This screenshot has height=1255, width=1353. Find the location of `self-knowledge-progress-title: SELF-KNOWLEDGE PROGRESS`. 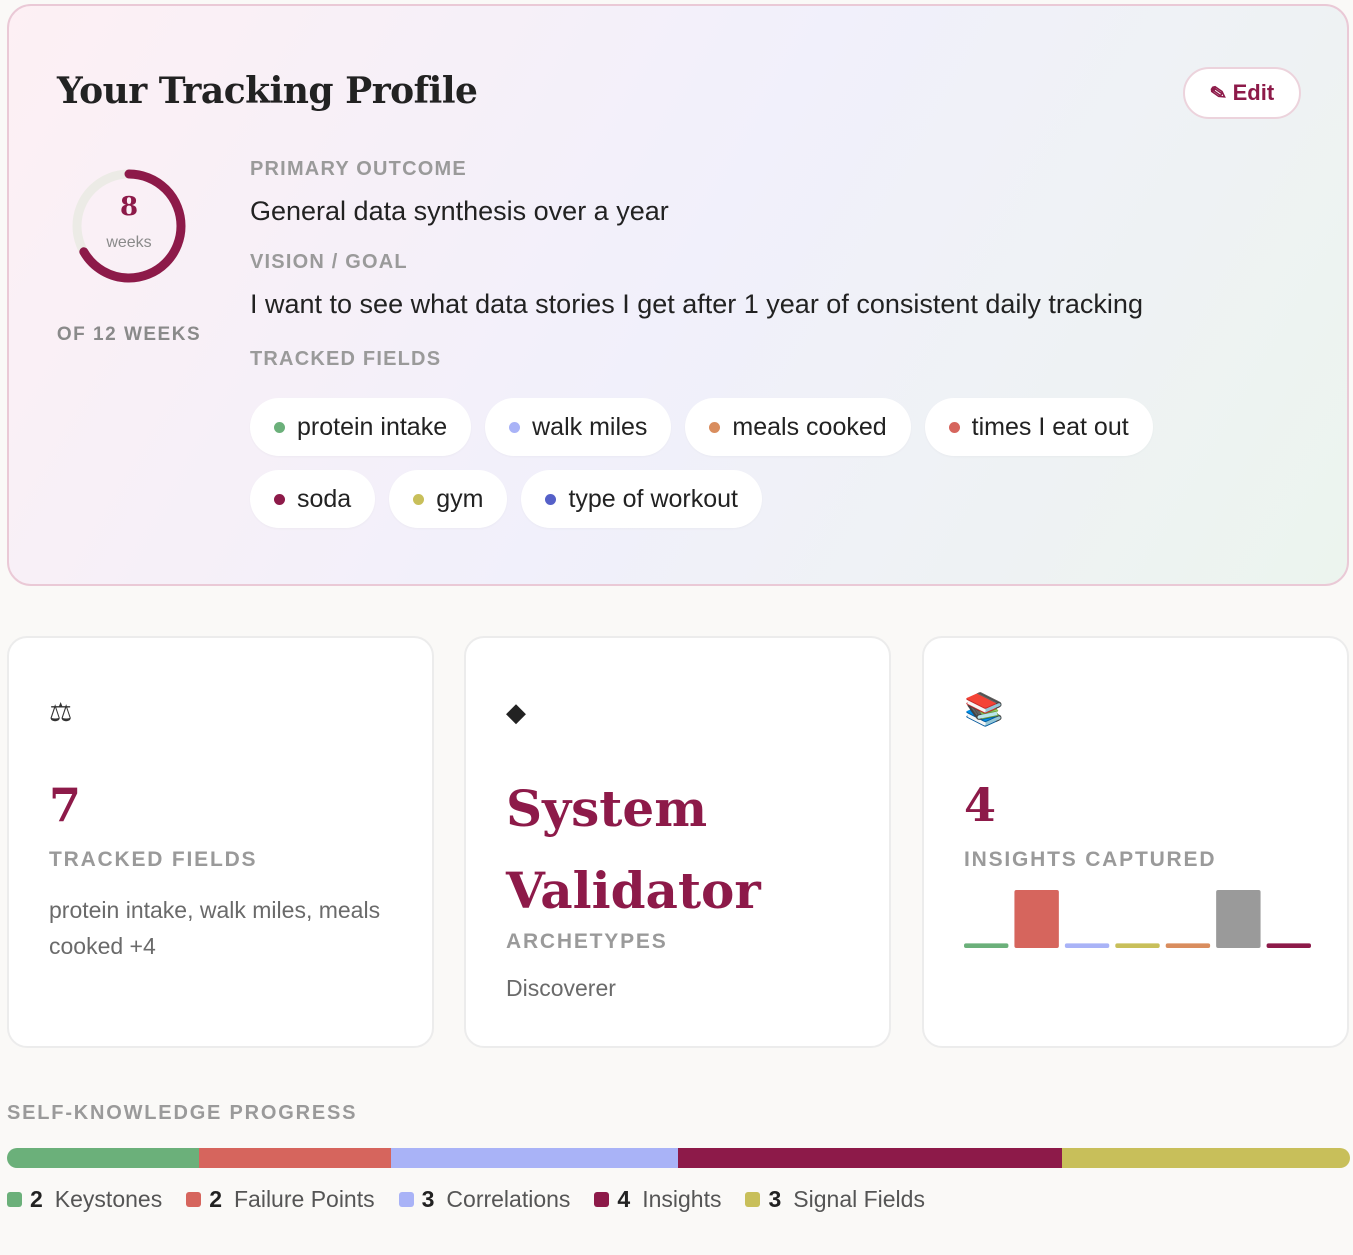

self-knowledge-progress-title: SELF-KNOWLEDGE PROGRESS is located at coordinates (182, 1113).